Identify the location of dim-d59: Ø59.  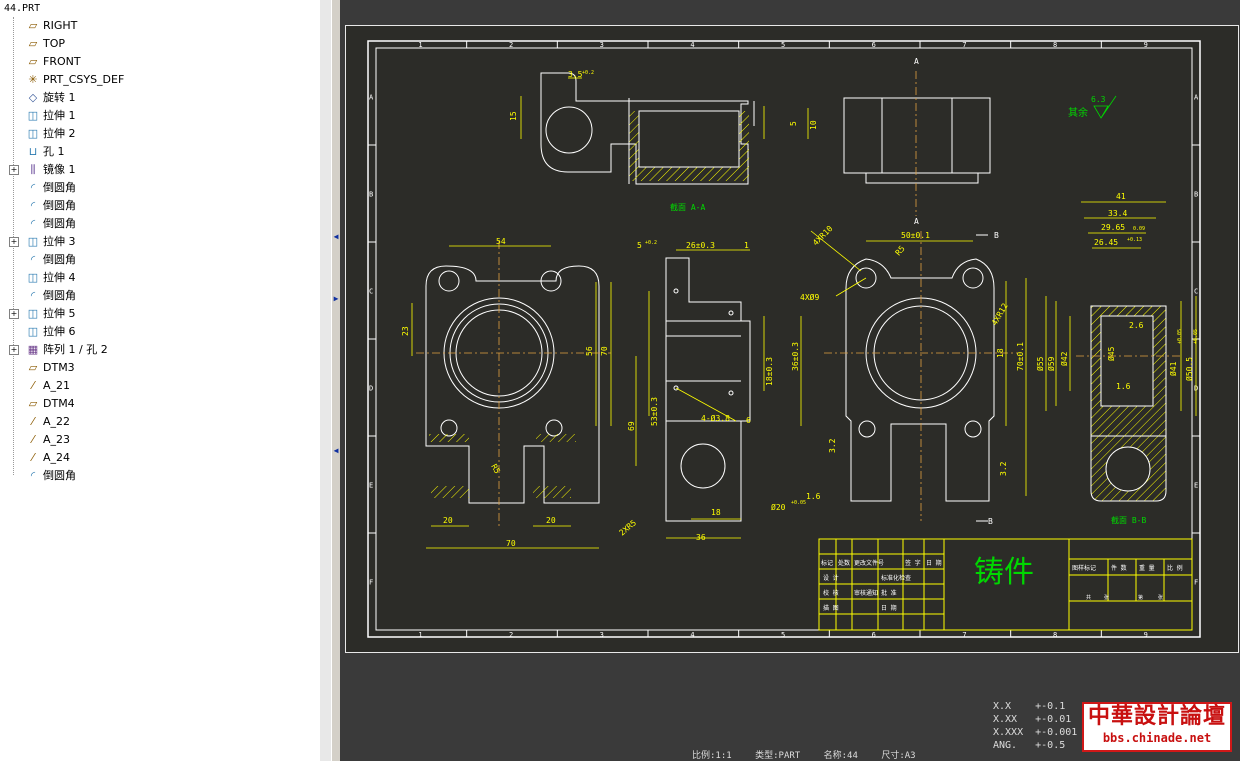
(1051, 363).